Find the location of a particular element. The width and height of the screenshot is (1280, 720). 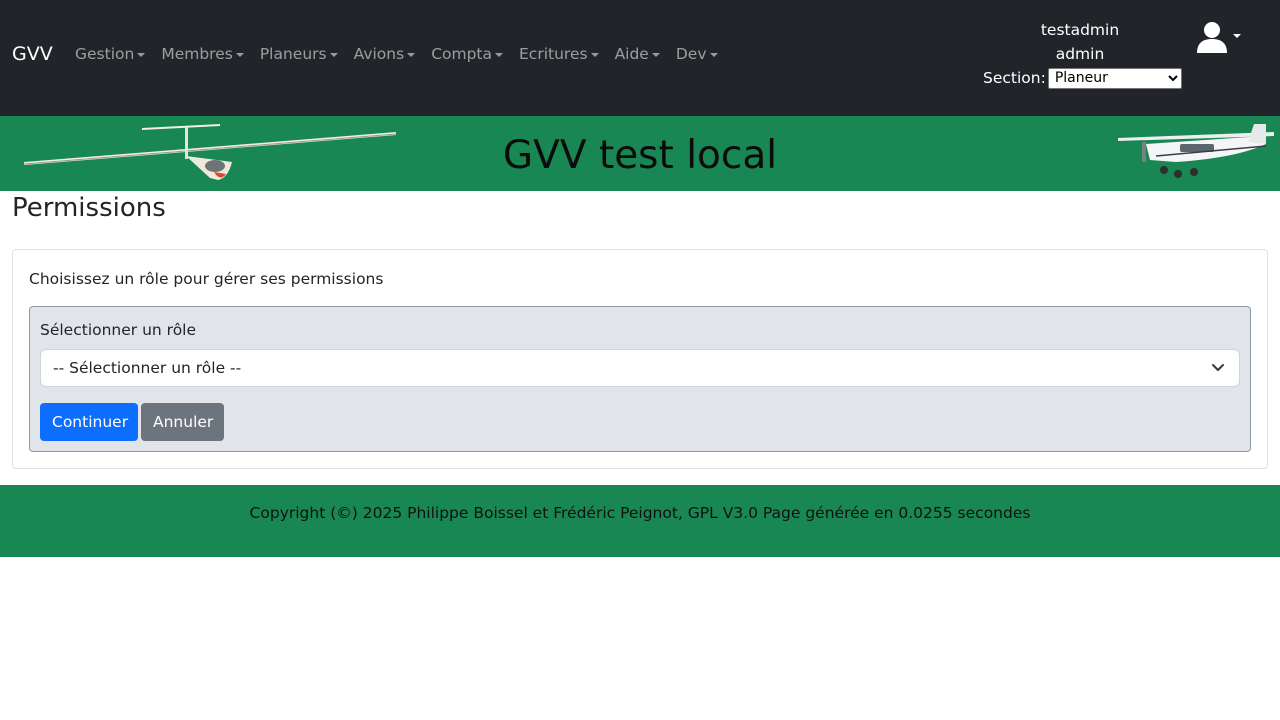

menu-membres: Membres is located at coordinates (202, 54).